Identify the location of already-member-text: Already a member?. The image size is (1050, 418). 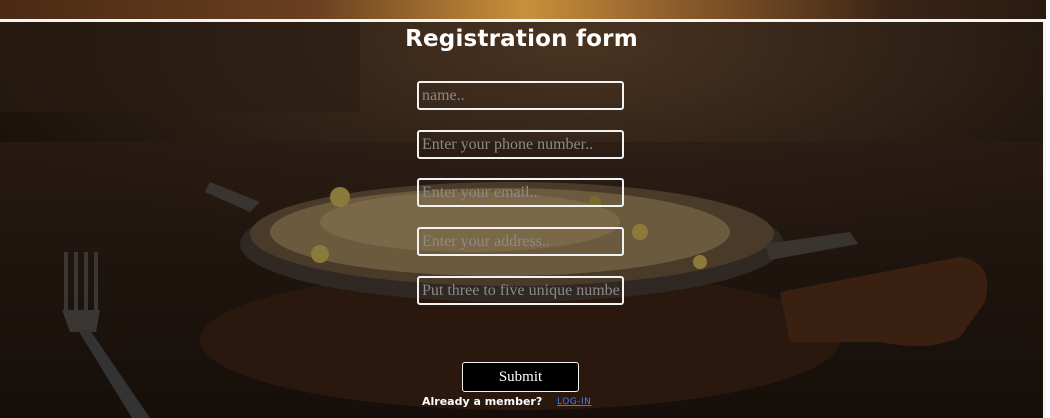
(482, 401).